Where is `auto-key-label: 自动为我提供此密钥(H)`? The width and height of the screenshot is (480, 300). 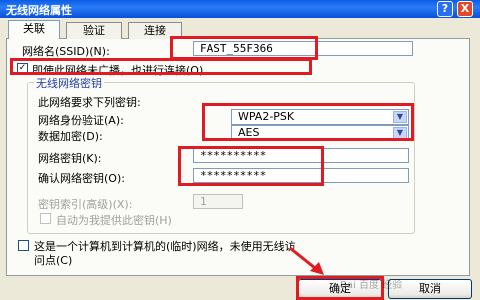
auto-key-label: 自动为我提供此密钥(H) is located at coordinates (114, 220).